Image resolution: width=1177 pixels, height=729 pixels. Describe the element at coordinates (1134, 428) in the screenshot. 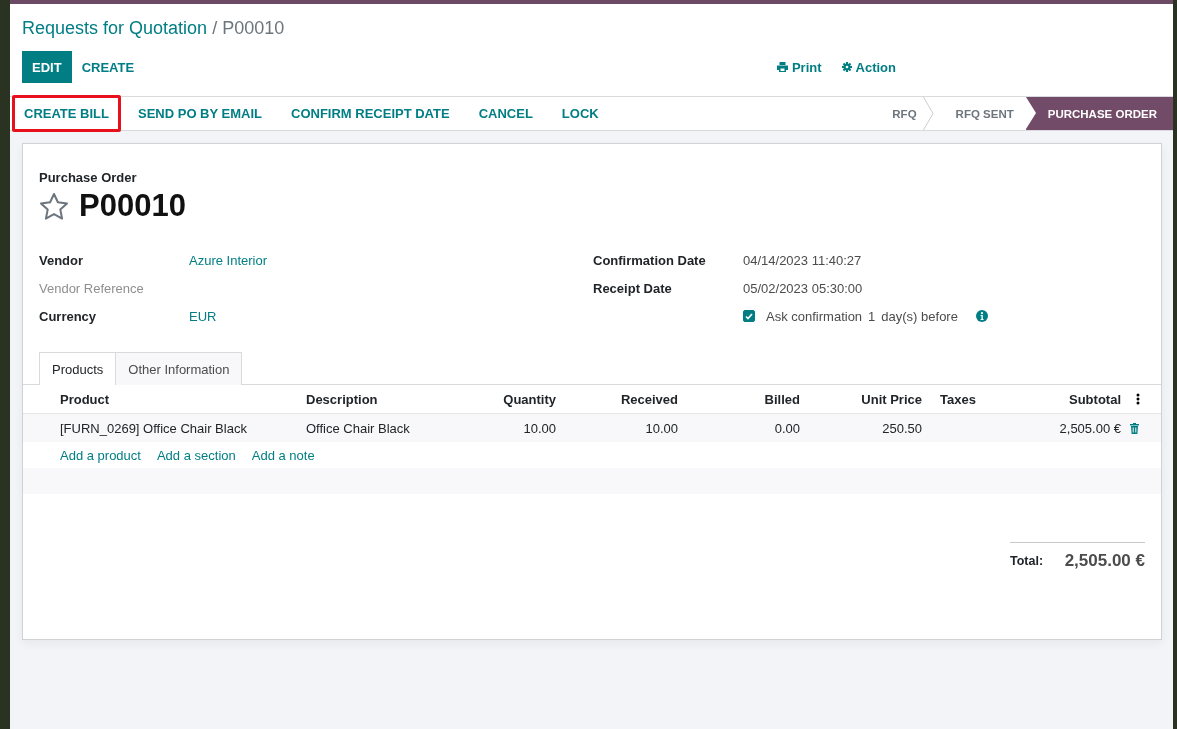

I see `trash-icon` at that location.